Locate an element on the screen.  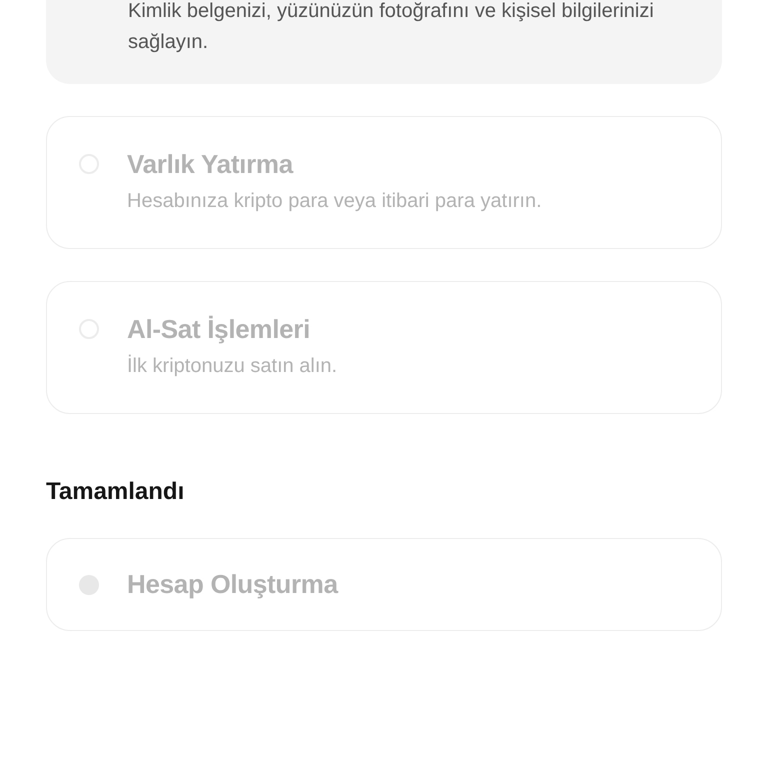
step-title: Al-Sat İşlemleri is located at coordinates (219, 329).